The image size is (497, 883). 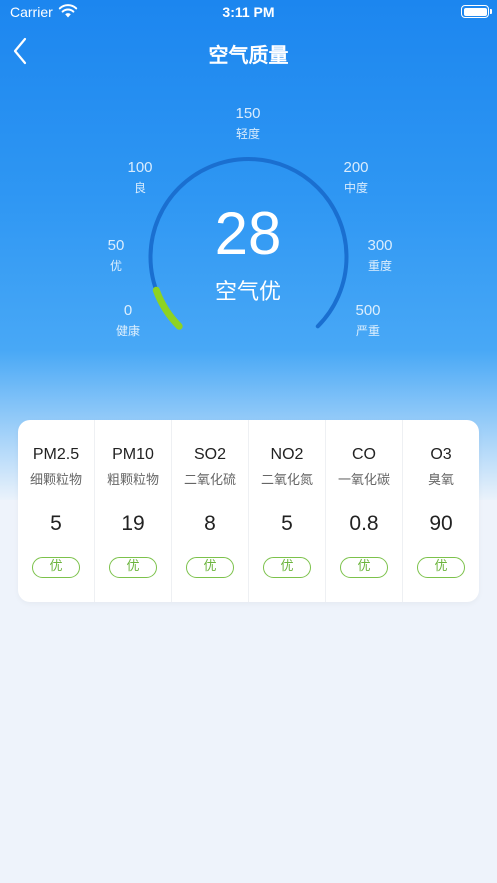 I want to click on pollutant-so2: SO2 二氧化硫 8 优, so click(x=210, y=511).